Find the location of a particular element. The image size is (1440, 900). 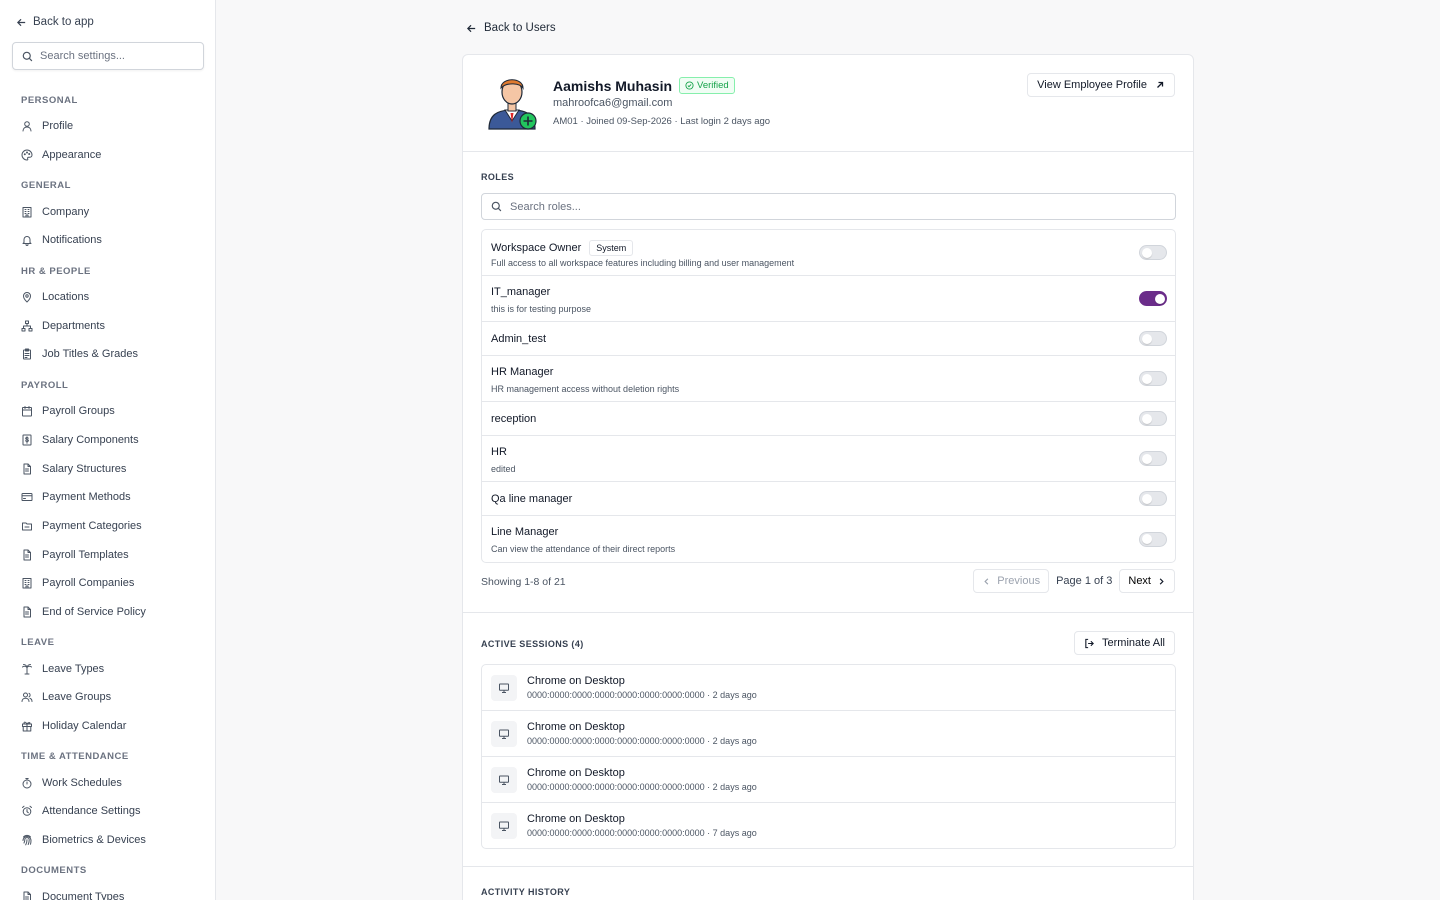

role-name: Line Manager is located at coordinates (525, 532).